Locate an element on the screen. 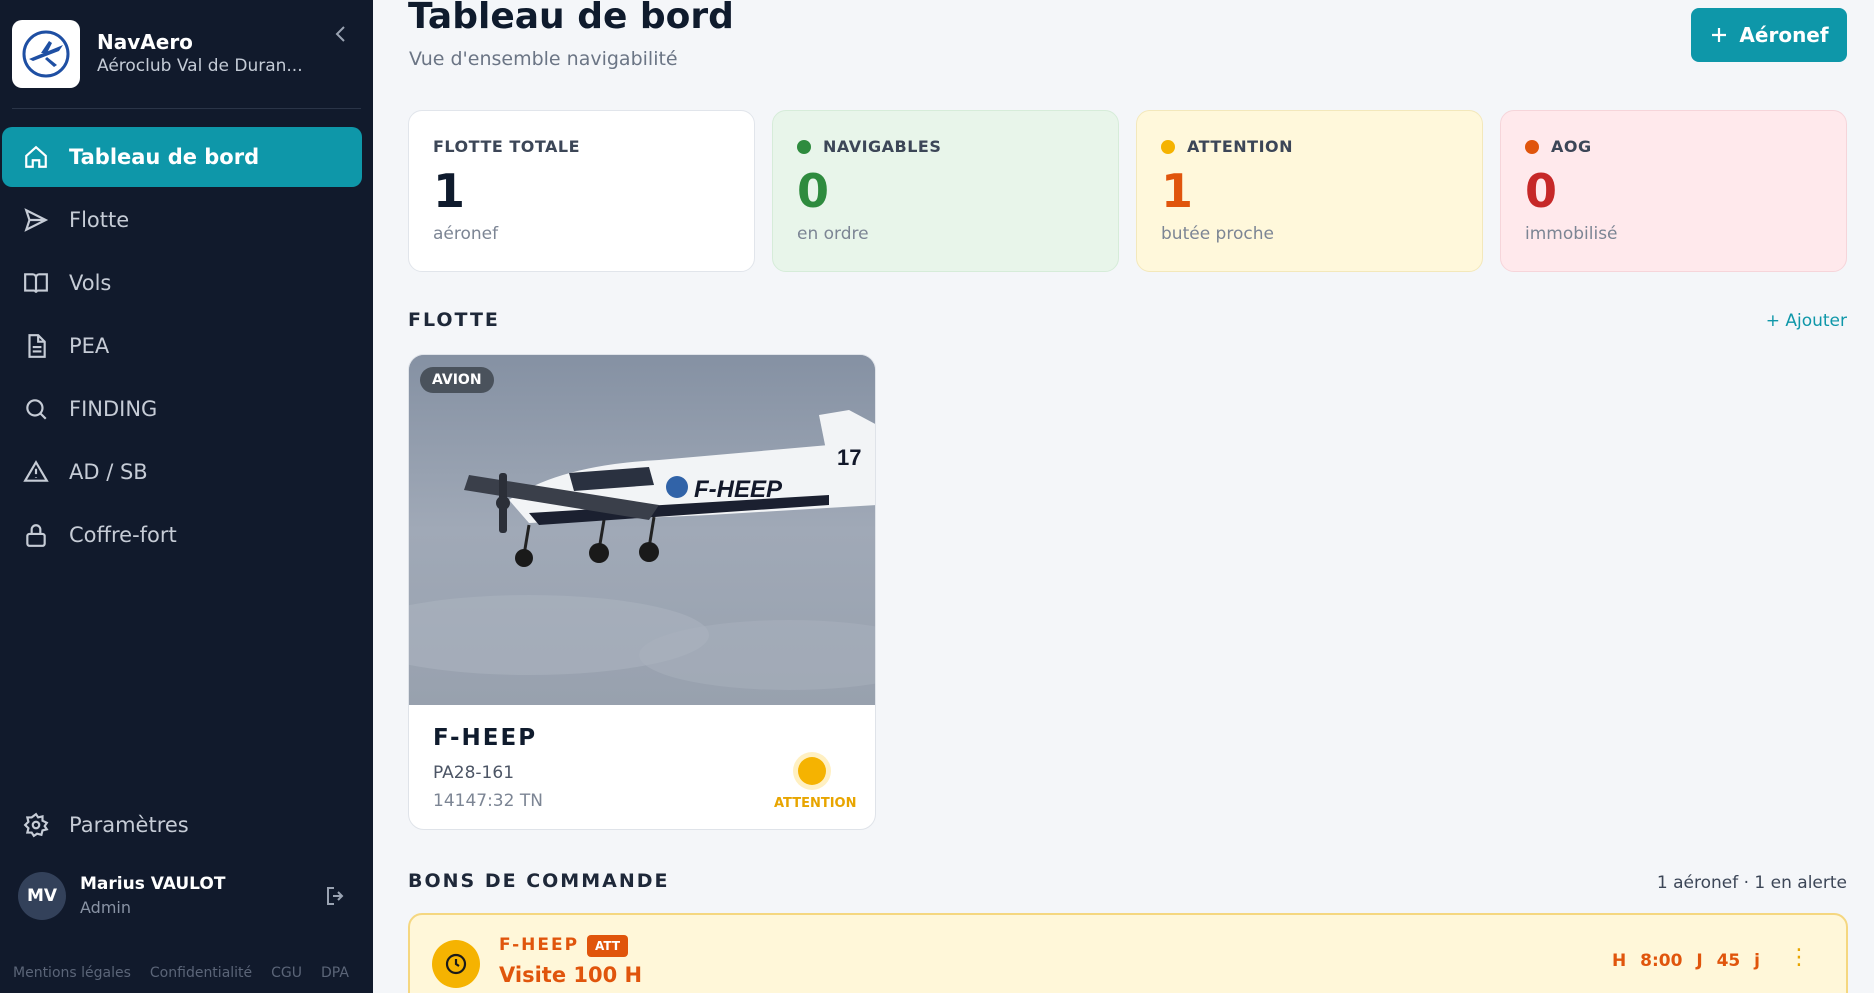 The width and height of the screenshot is (1874, 993). stat-caption: en ordre is located at coordinates (833, 234).